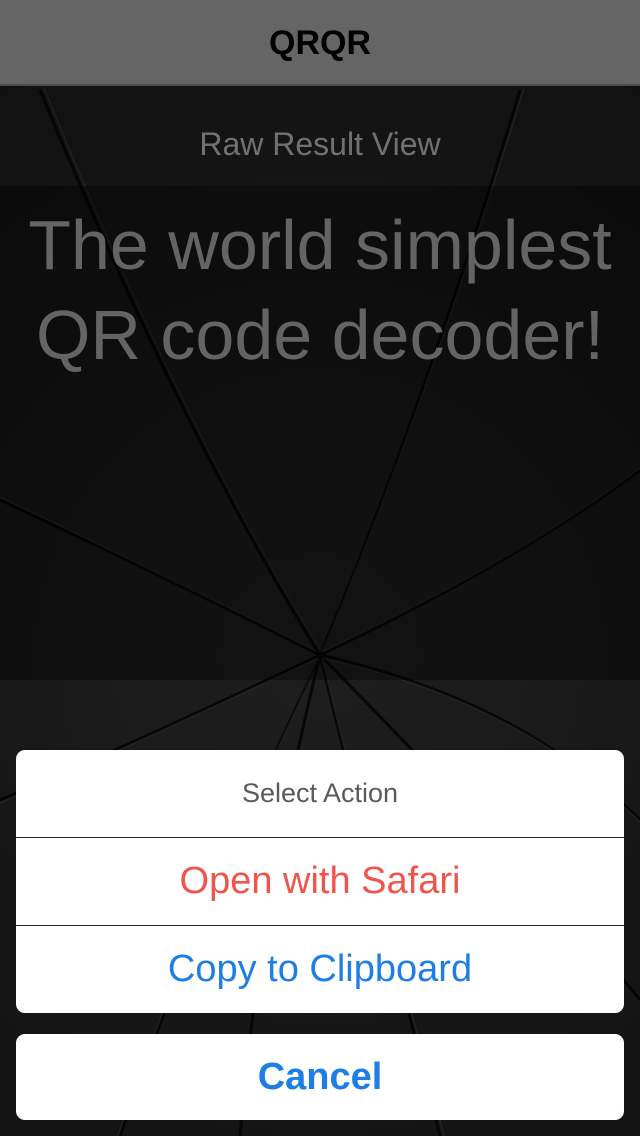 The width and height of the screenshot is (640, 1136). I want to click on cancel-button: Cancel, so click(320, 1077).